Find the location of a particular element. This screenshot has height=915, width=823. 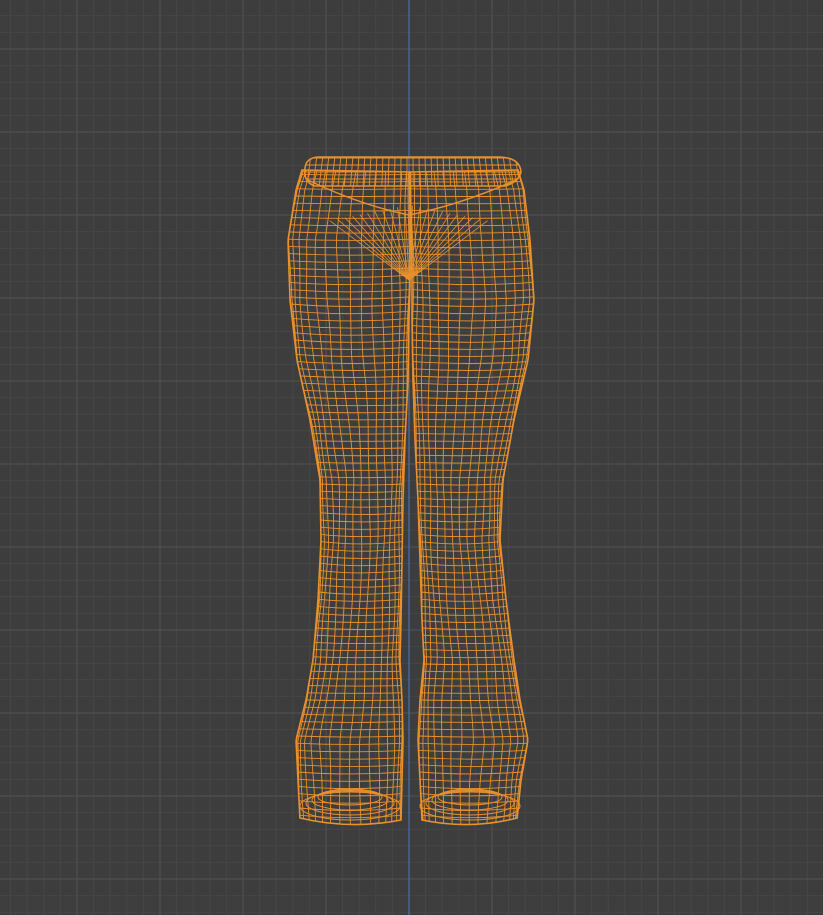

leg-cuffs is located at coordinates (410, 804).